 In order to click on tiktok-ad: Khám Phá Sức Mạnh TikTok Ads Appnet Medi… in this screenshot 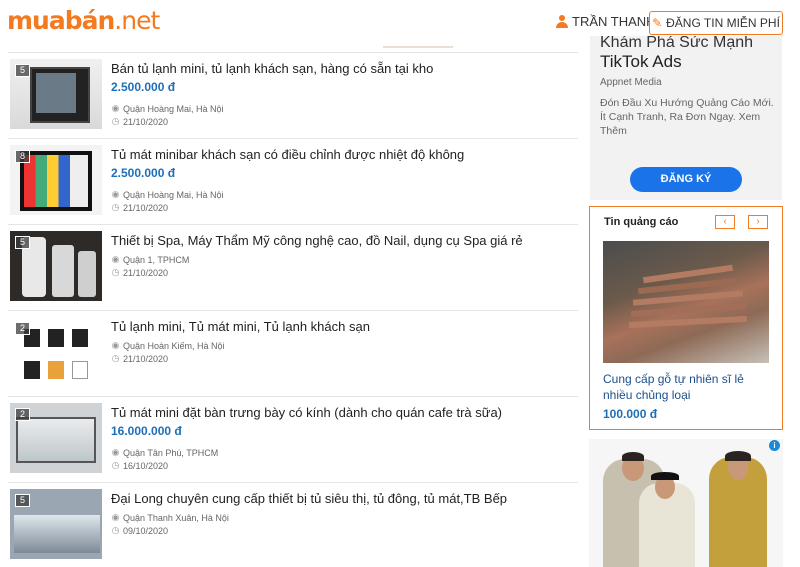, I will do `click(686, 118)`.